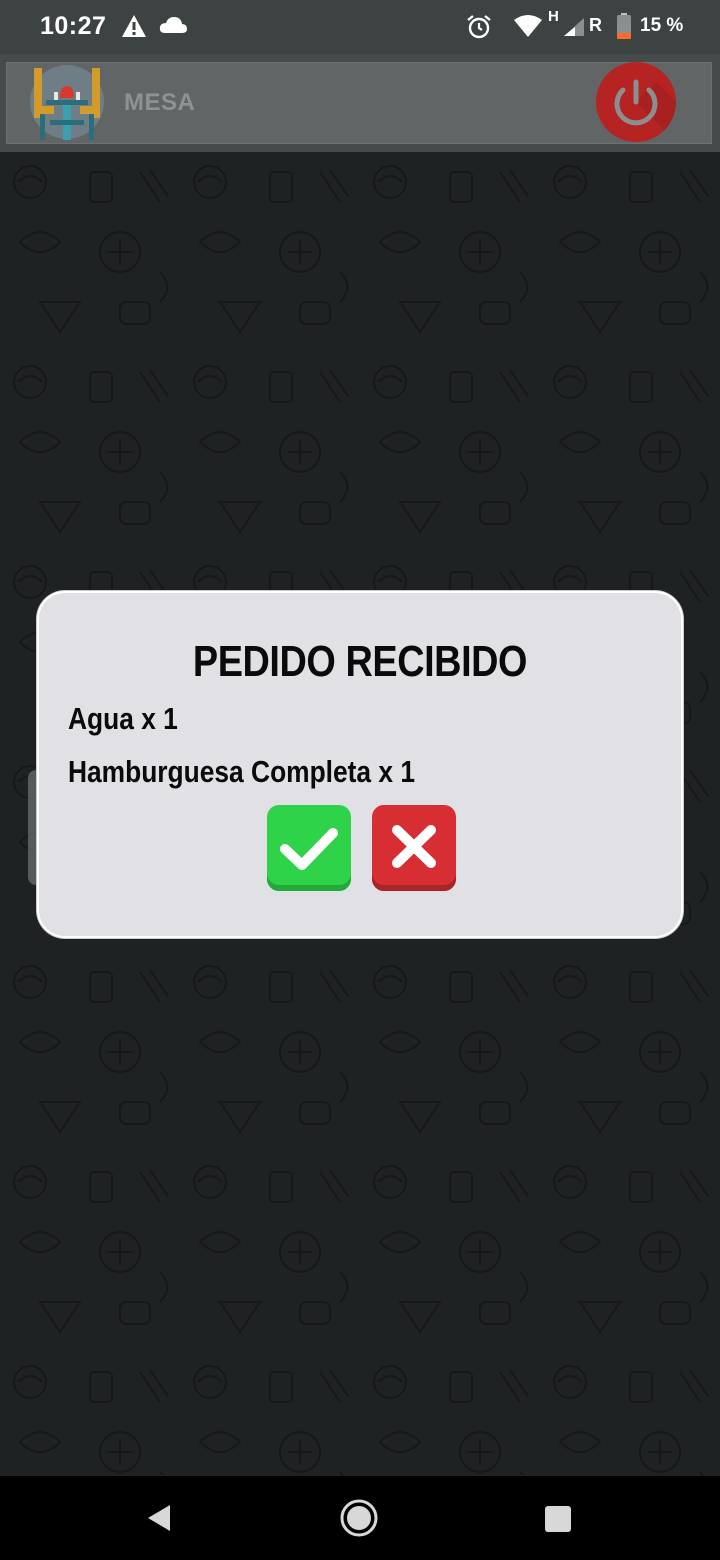 The width and height of the screenshot is (720, 1560). I want to click on warning-icon, so click(134, 26).